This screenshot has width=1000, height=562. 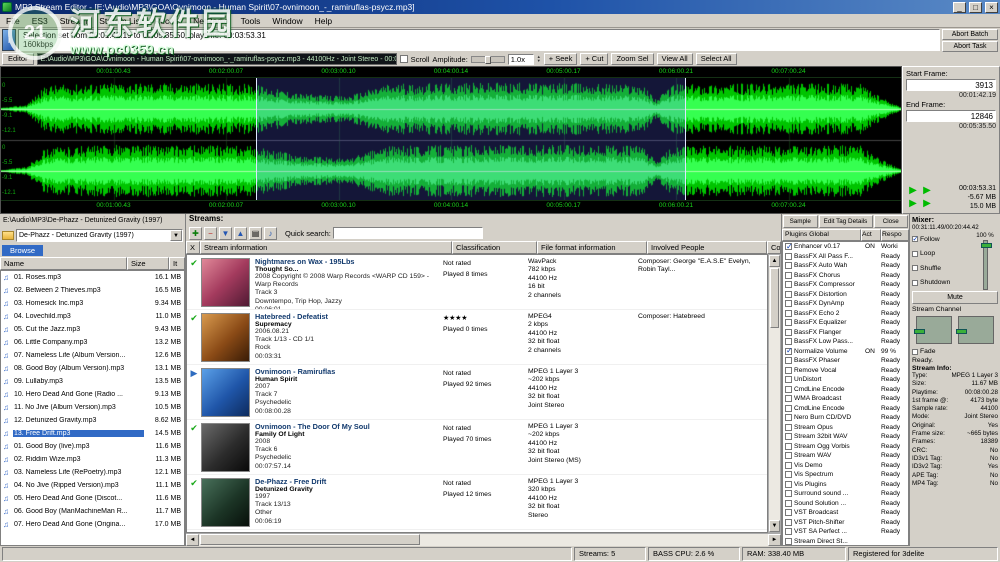 I want to click on scroll-right-arrow: ►, so click(x=774, y=540).